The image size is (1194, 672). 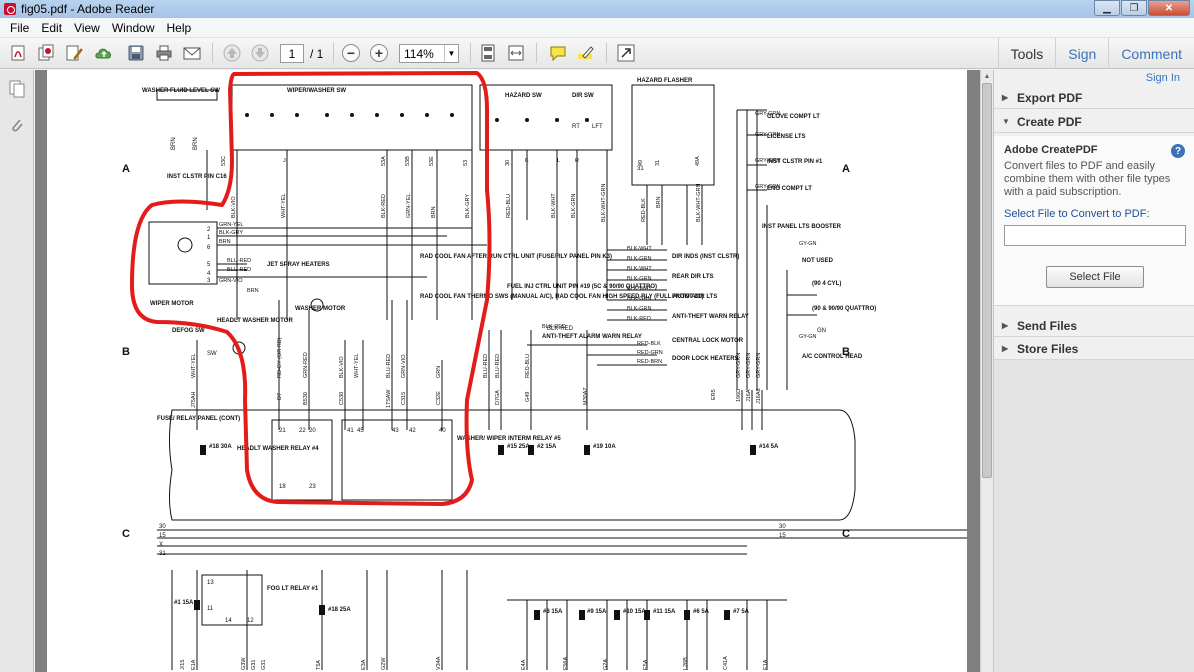 I want to click on restore-button: ❐, so click(x=1134, y=8).